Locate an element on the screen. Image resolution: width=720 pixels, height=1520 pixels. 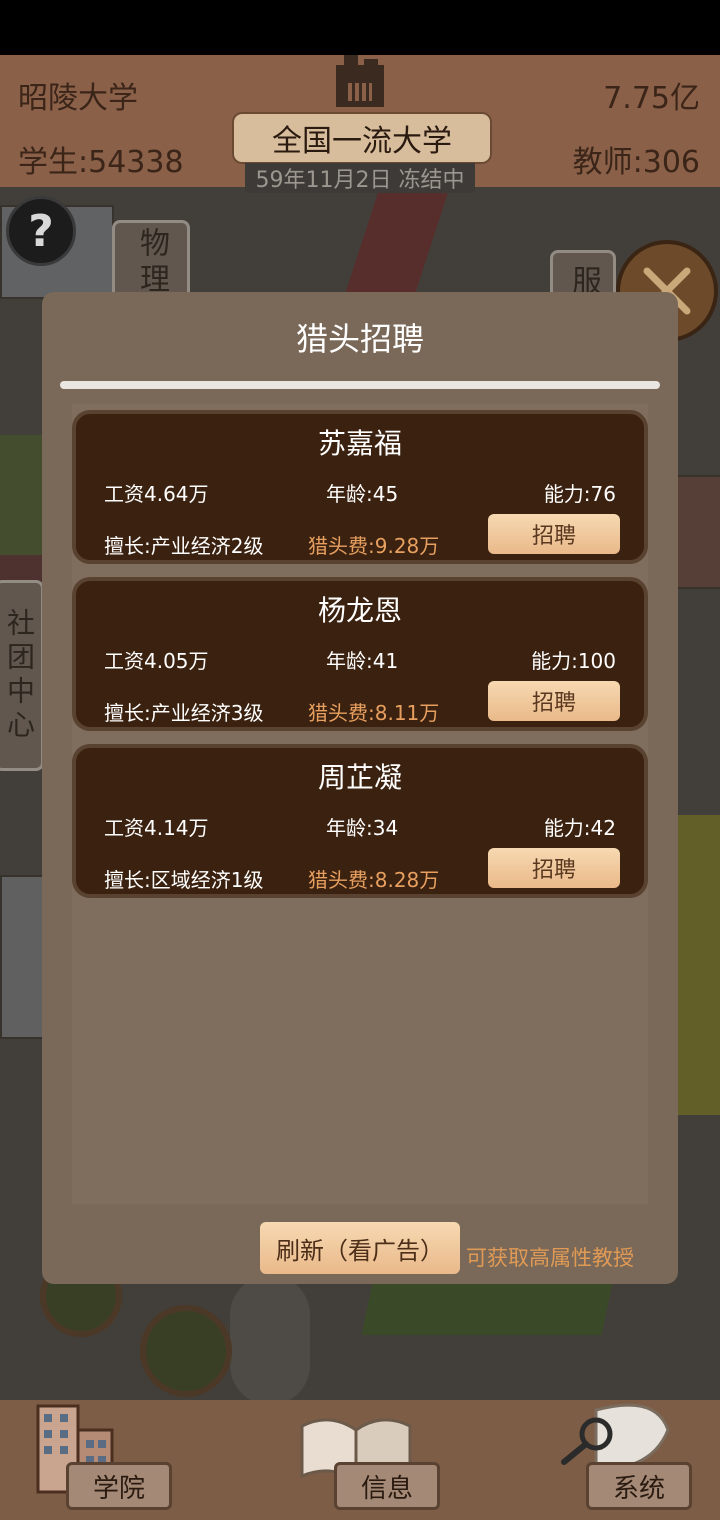
candidate-ability: 能力:100 is located at coordinates (573, 661).